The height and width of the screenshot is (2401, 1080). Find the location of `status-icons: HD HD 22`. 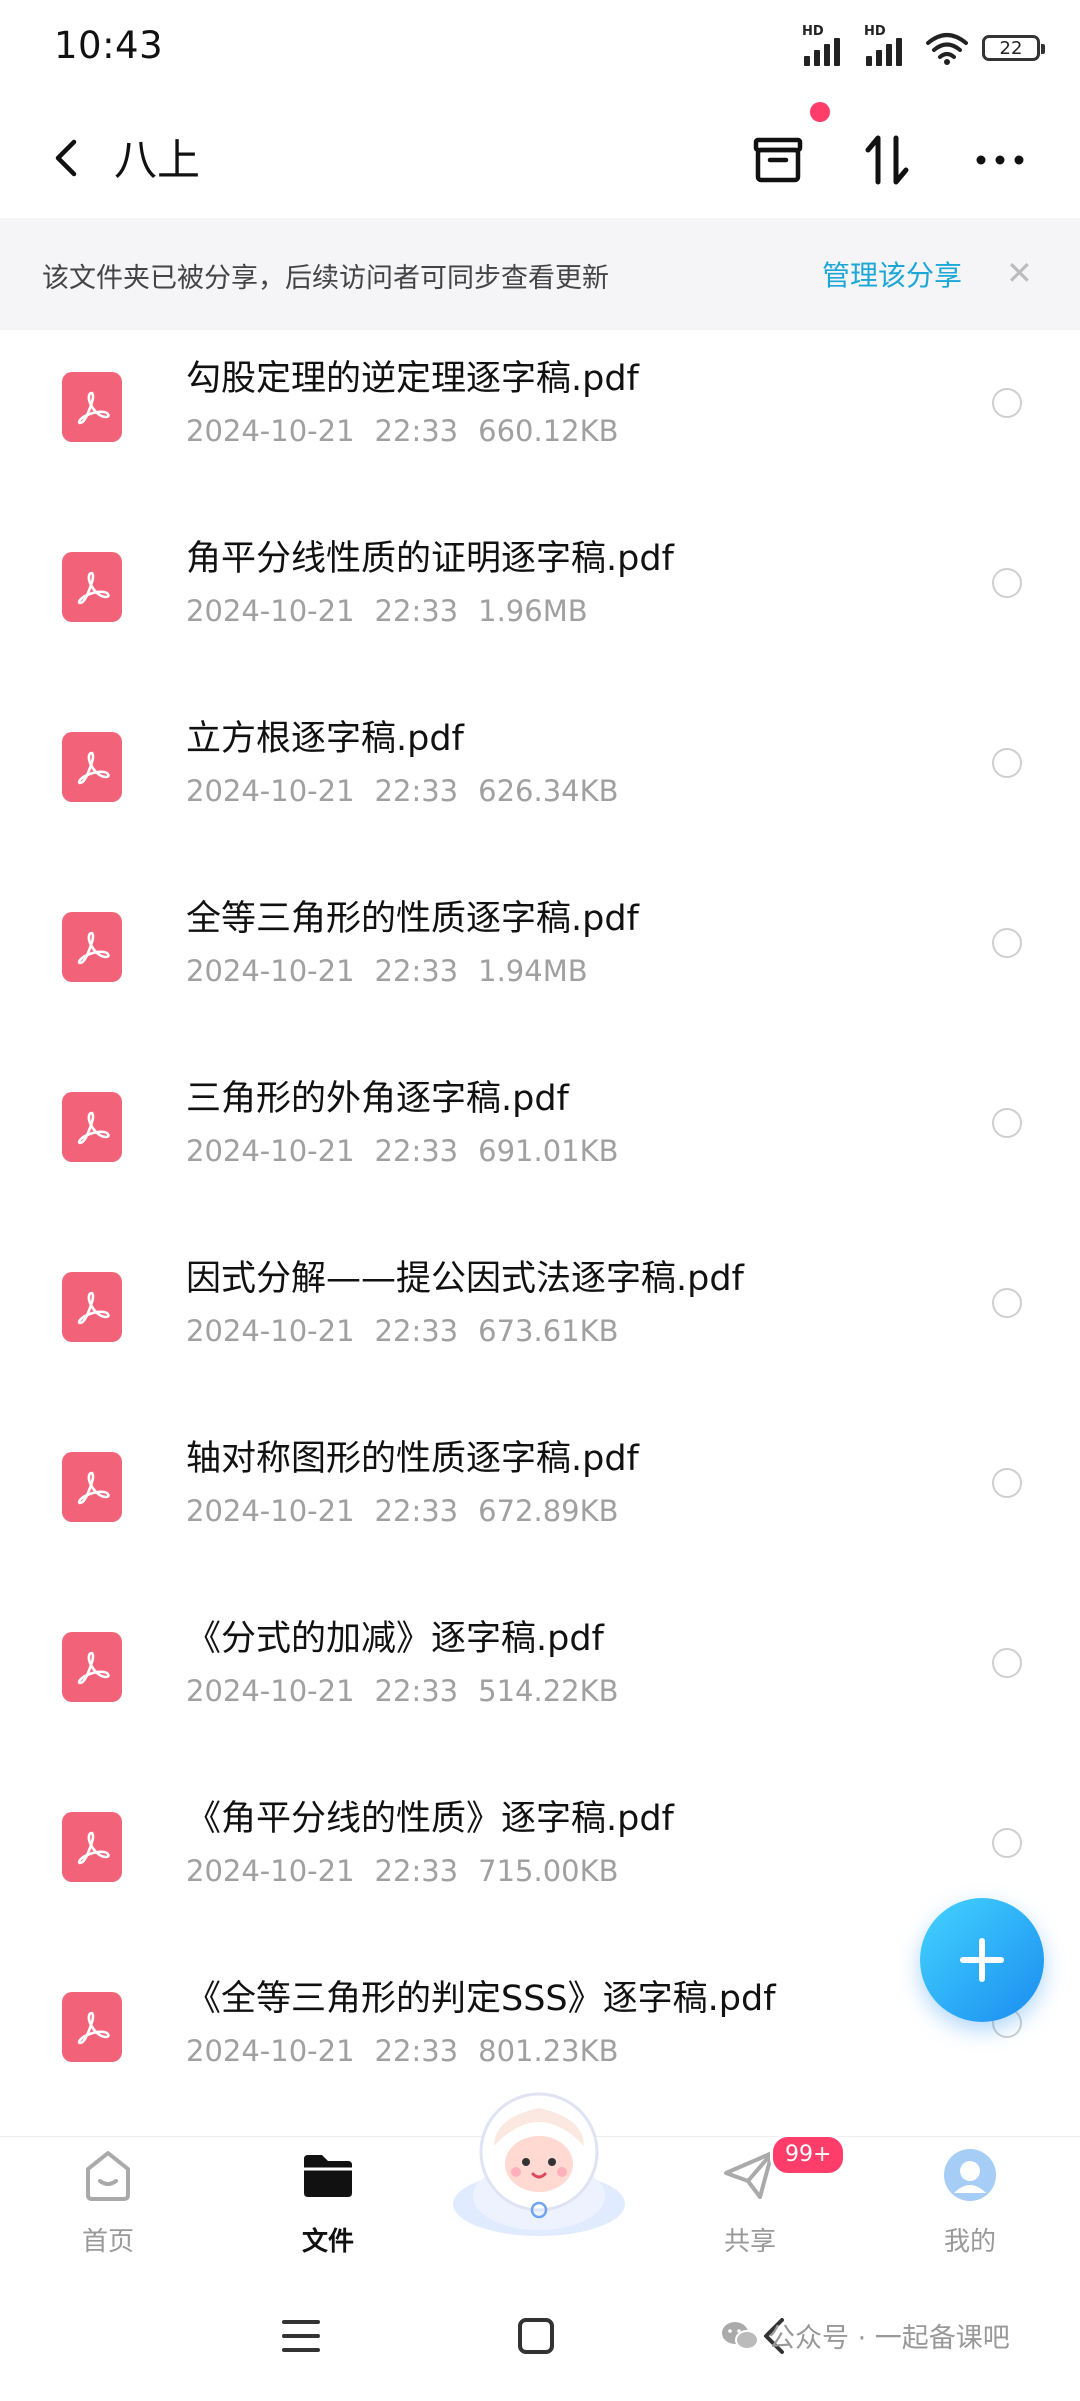

status-icons: HD HD 22 is located at coordinates (923, 45).